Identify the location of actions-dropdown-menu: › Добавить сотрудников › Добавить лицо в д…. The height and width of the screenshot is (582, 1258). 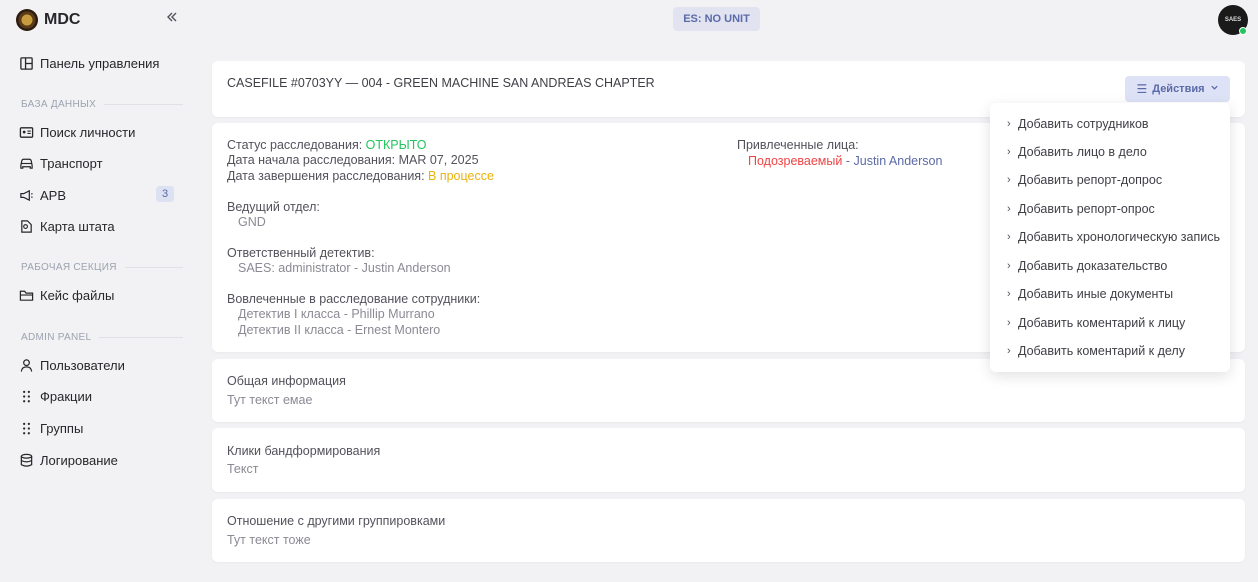
(1110, 237).